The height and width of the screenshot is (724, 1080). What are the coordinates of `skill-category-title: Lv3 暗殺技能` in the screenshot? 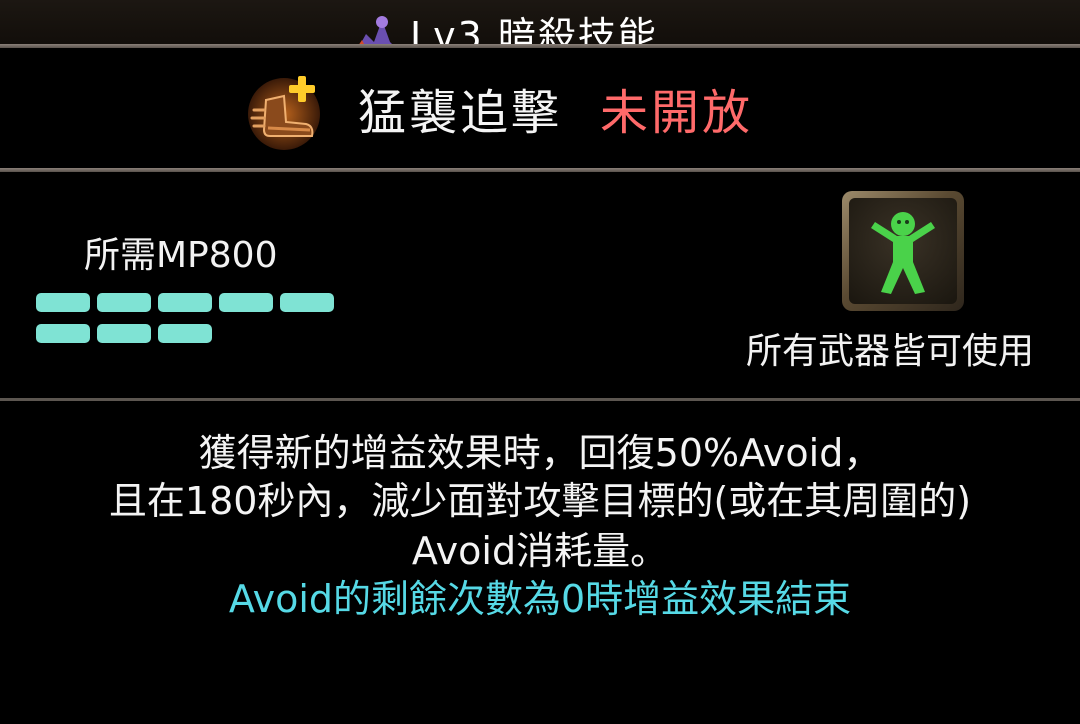 It's located at (534, 29).